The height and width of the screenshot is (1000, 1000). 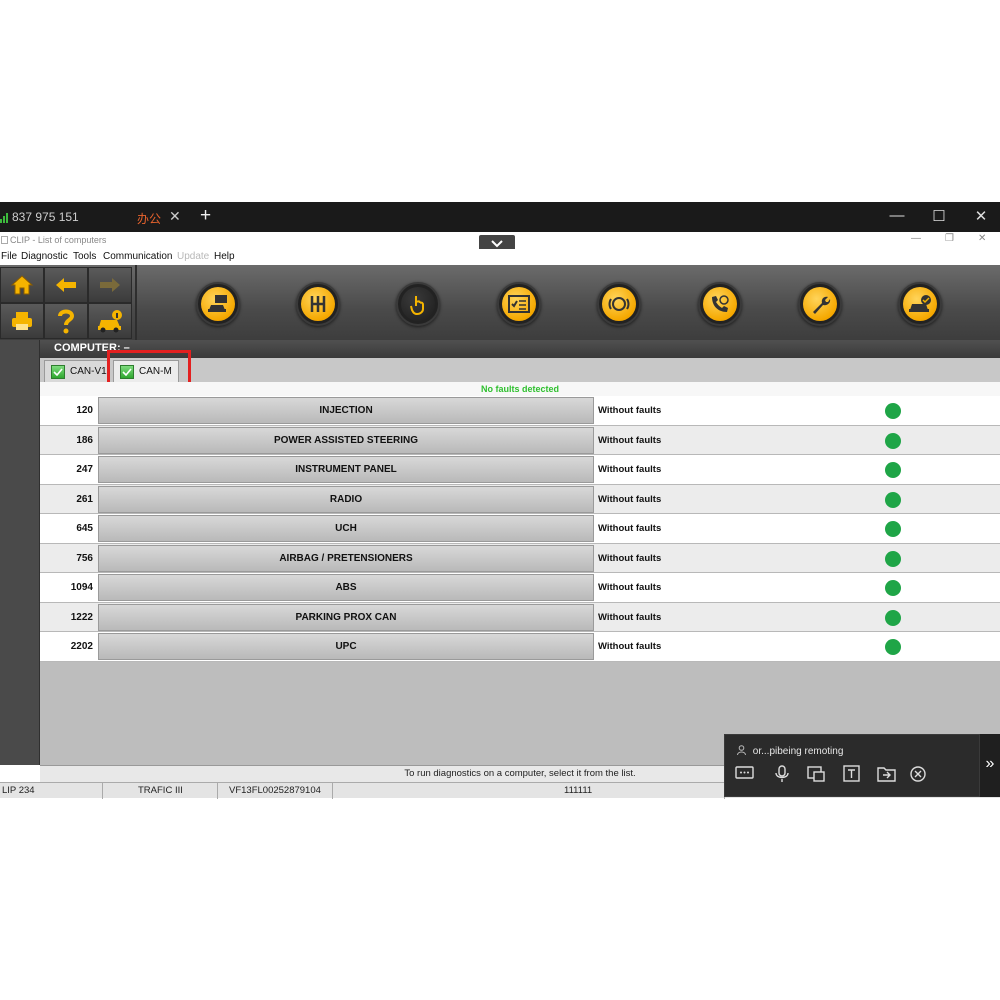 What do you see at coordinates (175, 216) in the screenshot?
I see `close-tab-icon: ✕` at bounding box center [175, 216].